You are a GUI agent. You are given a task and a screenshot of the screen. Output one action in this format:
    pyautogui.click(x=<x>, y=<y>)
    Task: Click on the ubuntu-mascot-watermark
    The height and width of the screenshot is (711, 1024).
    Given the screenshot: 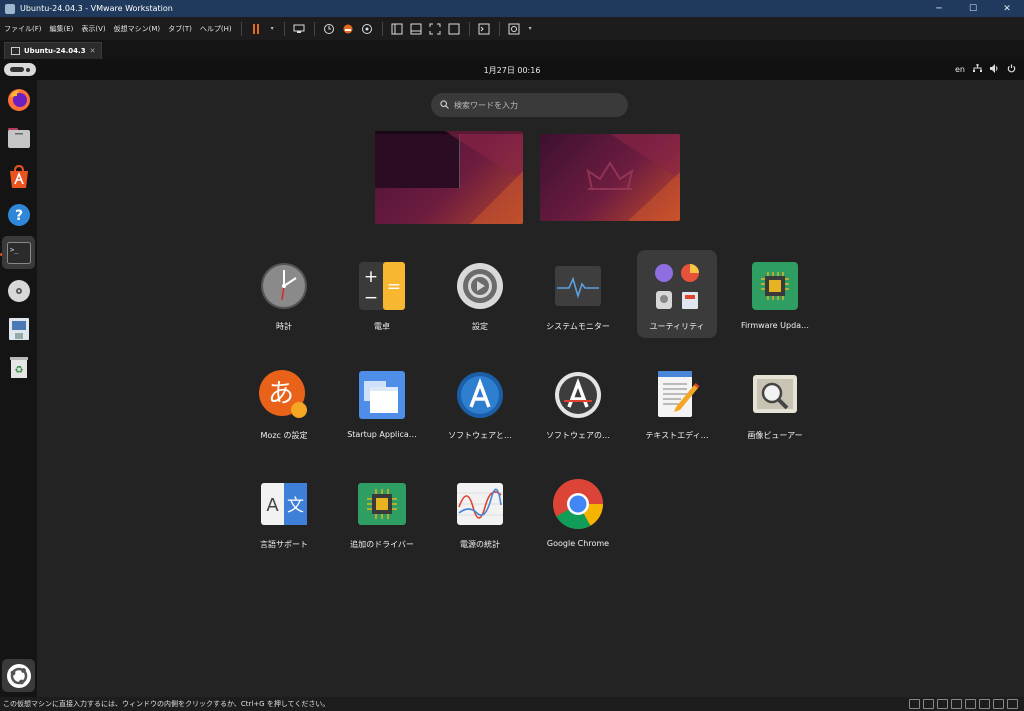 What is the action you would take?
    pyautogui.click(x=610, y=175)
    